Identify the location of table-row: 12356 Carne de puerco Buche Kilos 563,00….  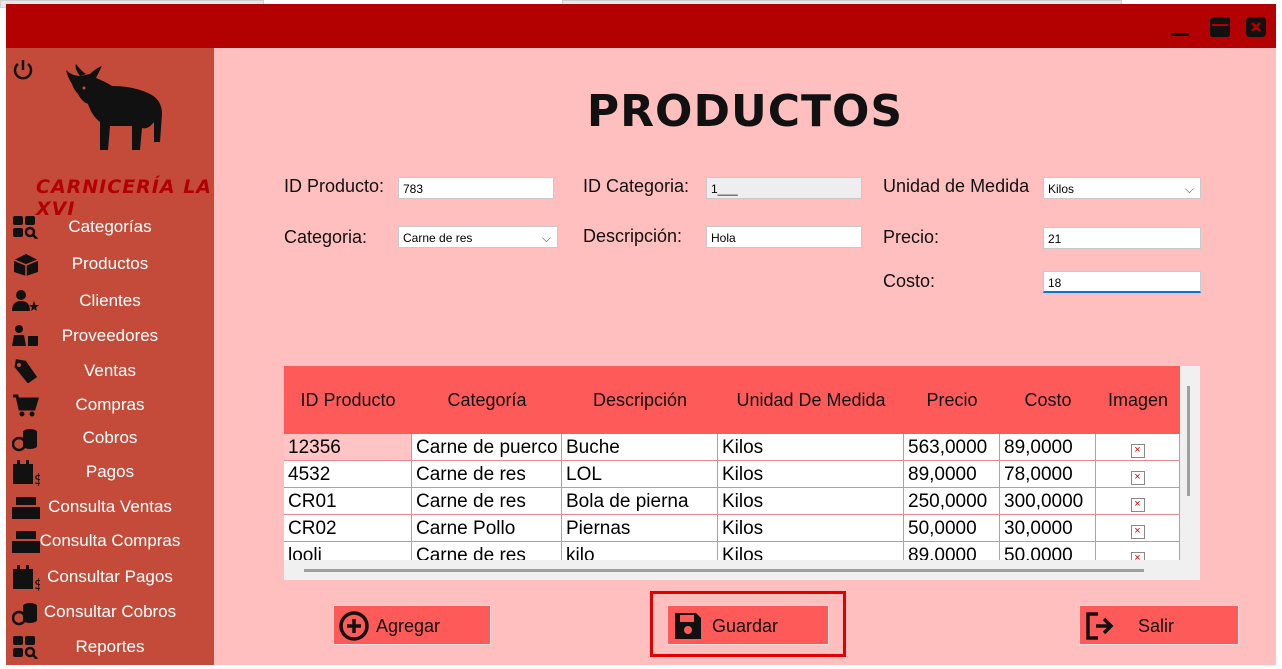
(732, 447).